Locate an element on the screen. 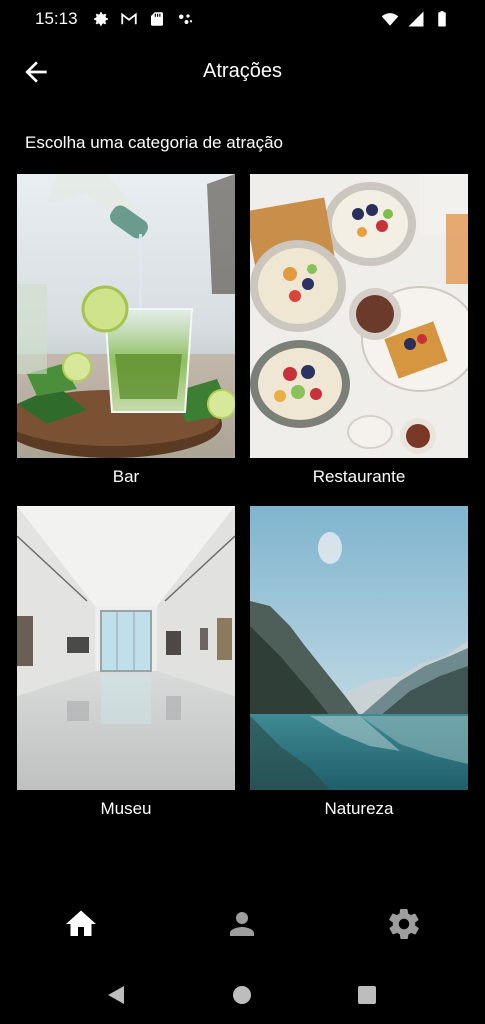 Image resolution: width=485 pixels, height=1024 pixels. system-recents-button is located at coordinates (367, 995).